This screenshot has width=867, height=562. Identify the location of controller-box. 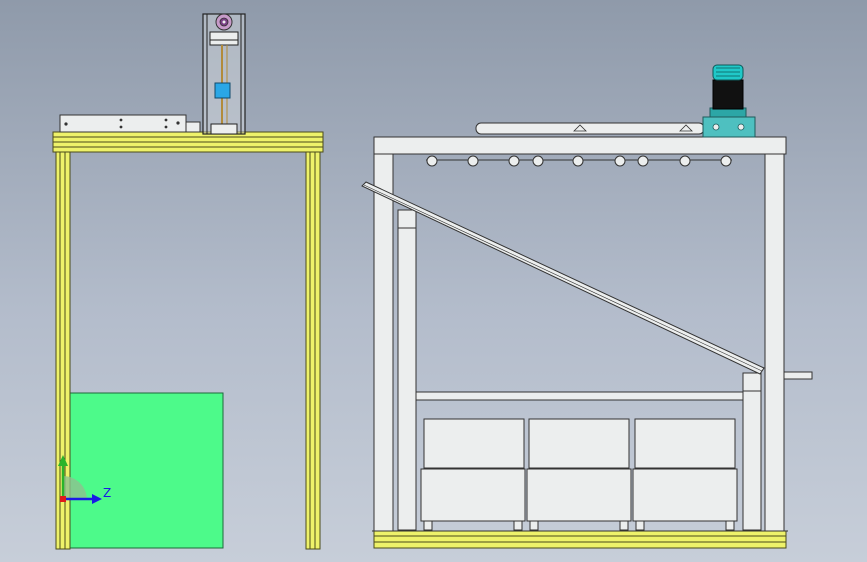
(123, 123).